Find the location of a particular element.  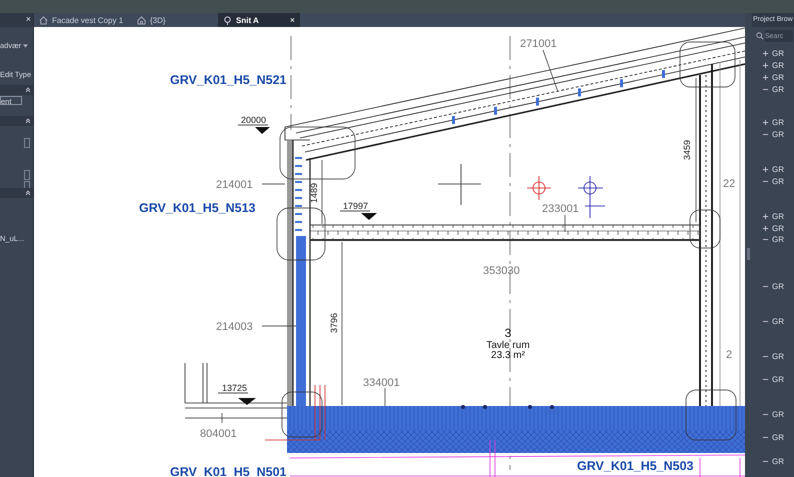

element-tag: GRV_K01_H5_N521 is located at coordinates (228, 80).